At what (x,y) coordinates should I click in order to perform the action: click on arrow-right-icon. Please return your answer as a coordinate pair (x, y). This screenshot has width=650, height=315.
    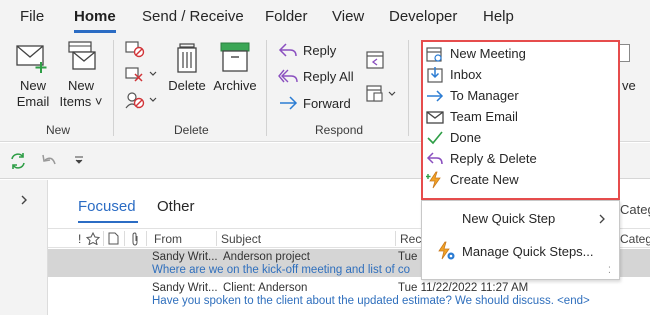
    Looking at the image, I should click on (435, 95).